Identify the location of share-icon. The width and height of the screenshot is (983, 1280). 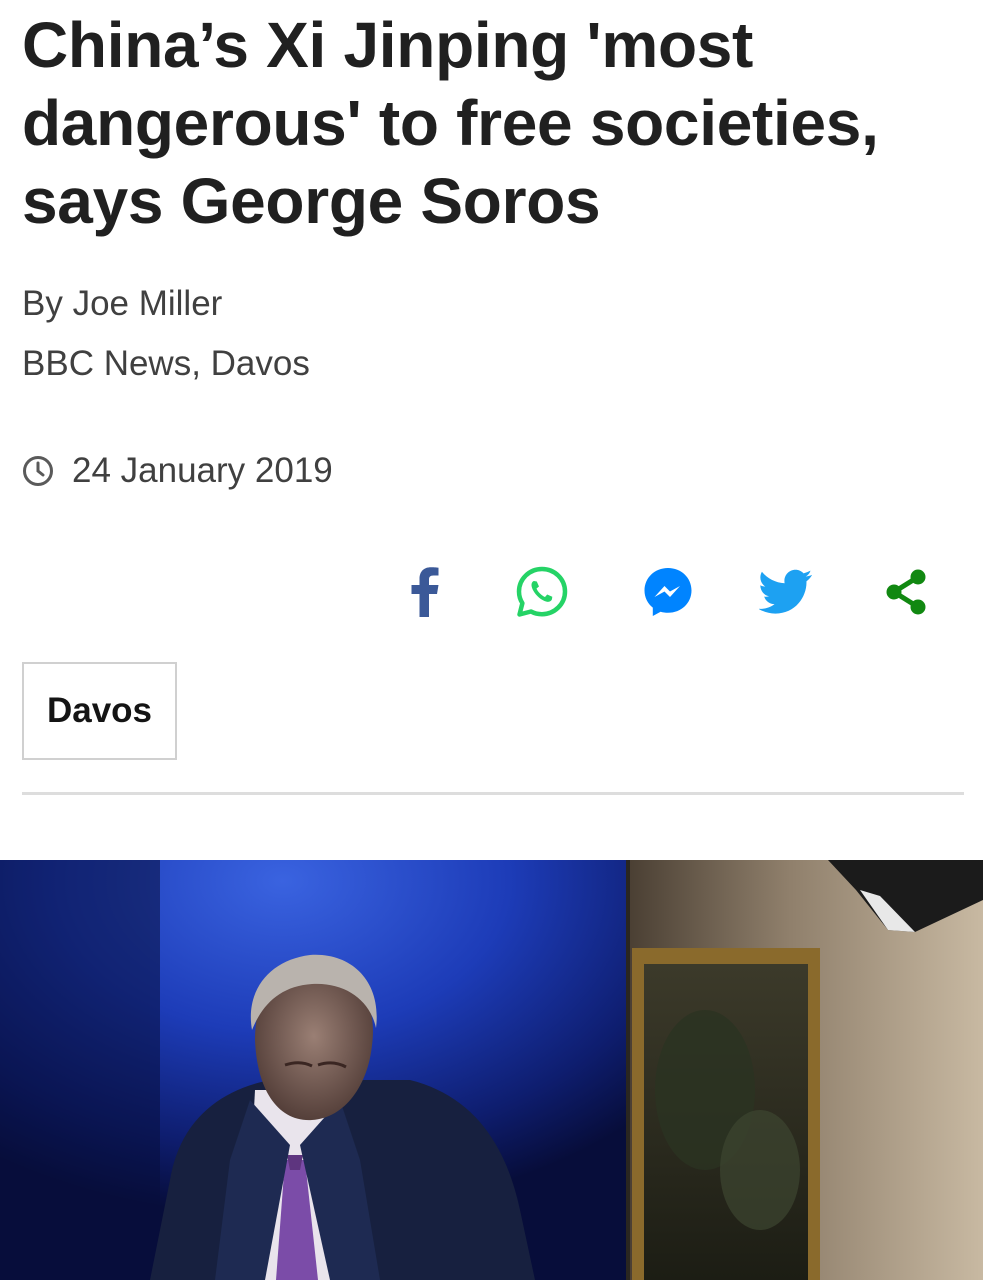
(906, 592).